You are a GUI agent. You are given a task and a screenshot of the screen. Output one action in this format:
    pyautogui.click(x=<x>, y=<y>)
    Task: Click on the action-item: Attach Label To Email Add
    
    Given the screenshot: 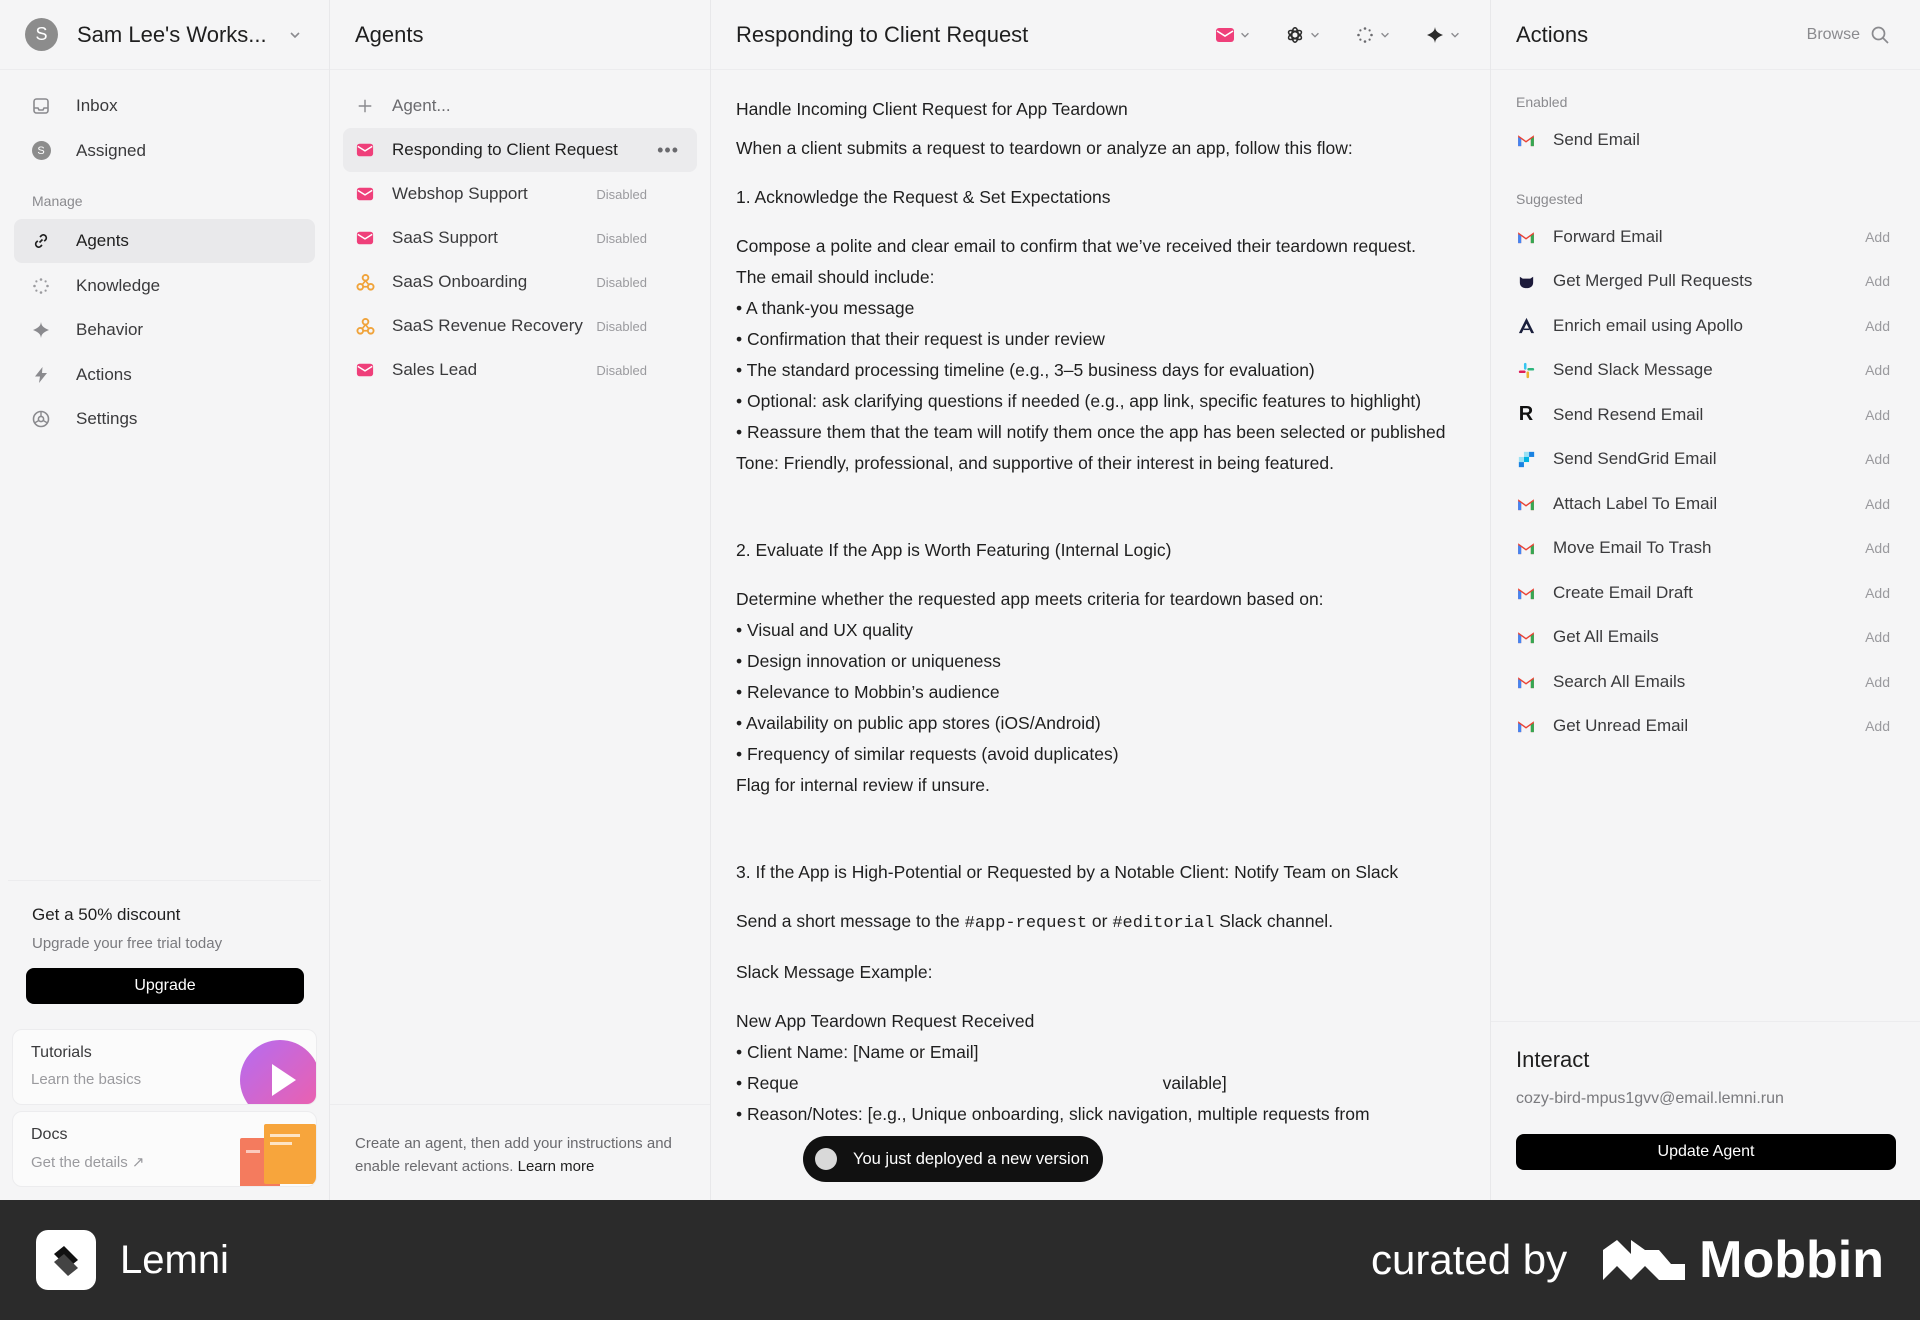 What is the action you would take?
    pyautogui.click(x=1705, y=504)
    